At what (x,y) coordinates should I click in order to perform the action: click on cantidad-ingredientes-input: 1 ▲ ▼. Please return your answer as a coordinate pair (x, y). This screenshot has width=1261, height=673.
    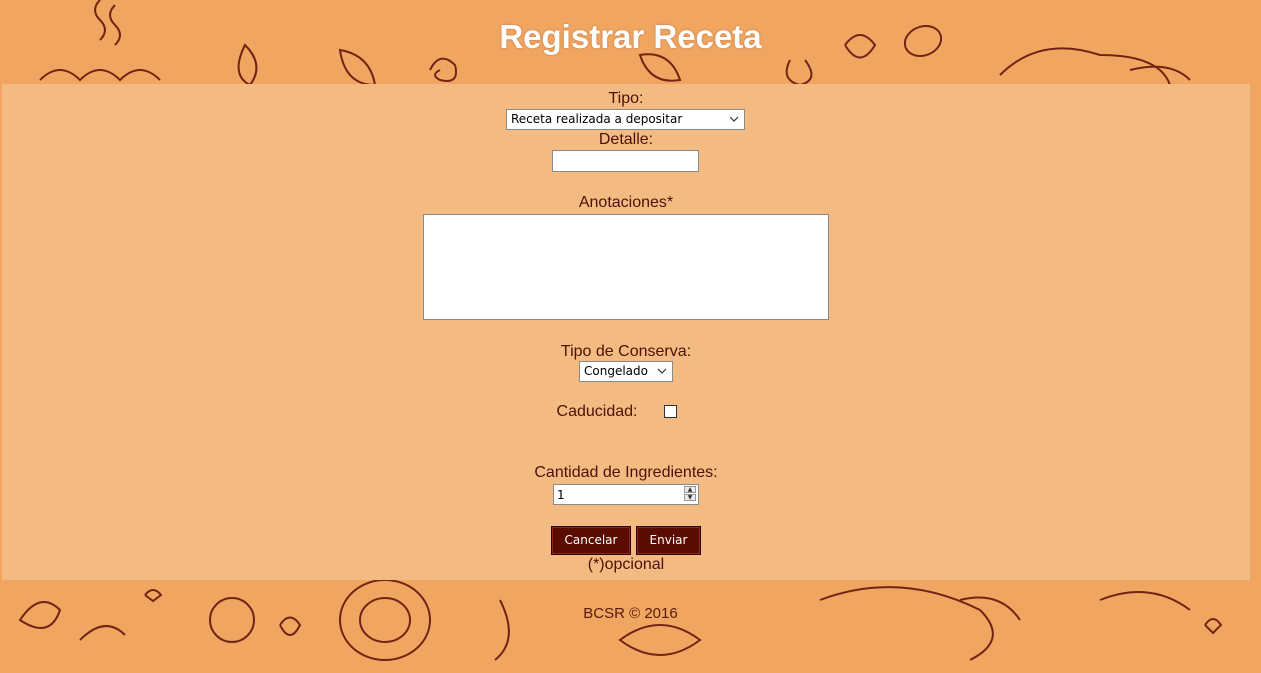
    Looking at the image, I should click on (626, 494).